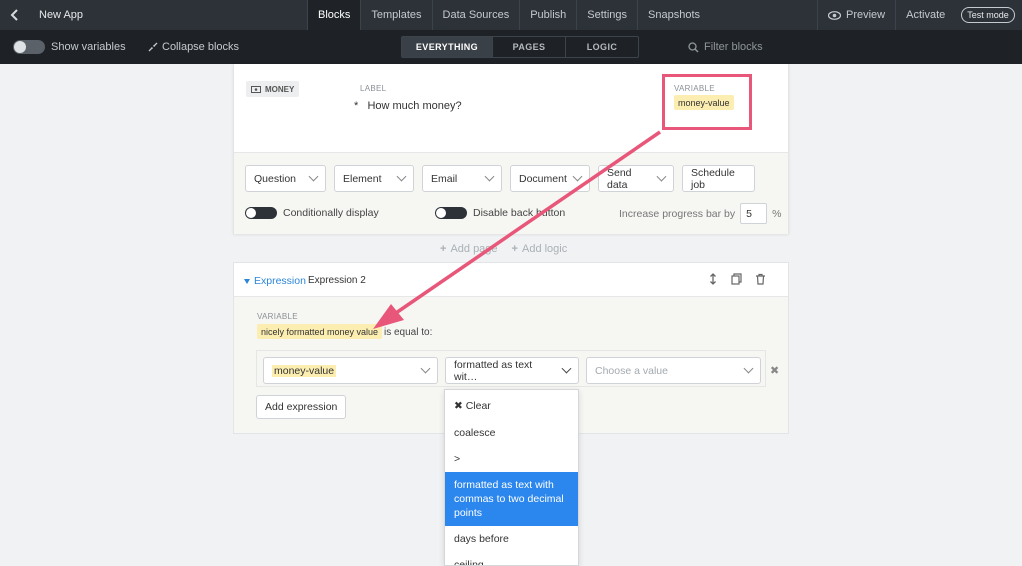  Describe the element at coordinates (925, 15) in the screenshot. I see `activate-button: Activate` at that location.